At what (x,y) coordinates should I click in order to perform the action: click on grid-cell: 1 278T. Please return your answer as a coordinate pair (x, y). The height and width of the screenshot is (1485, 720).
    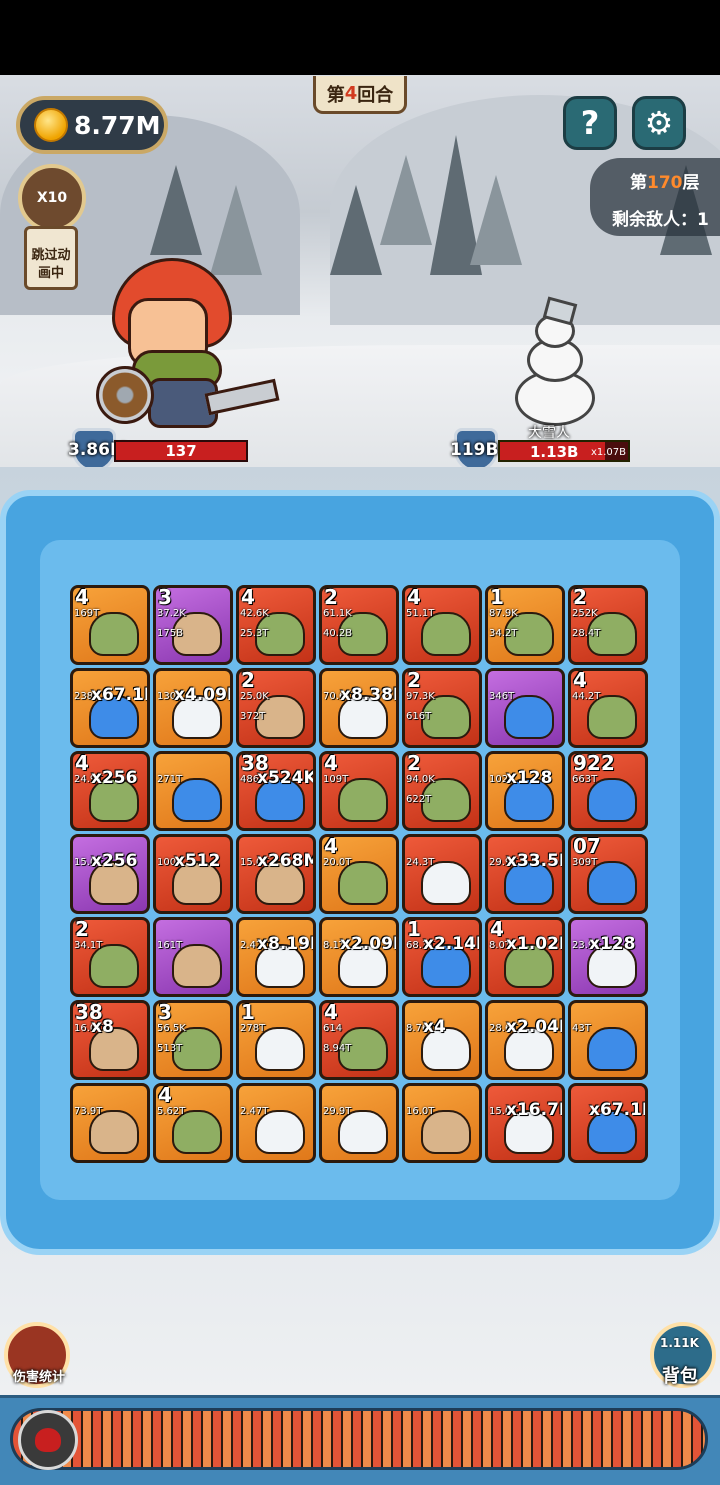
    Looking at the image, I should click on (276, 1040).